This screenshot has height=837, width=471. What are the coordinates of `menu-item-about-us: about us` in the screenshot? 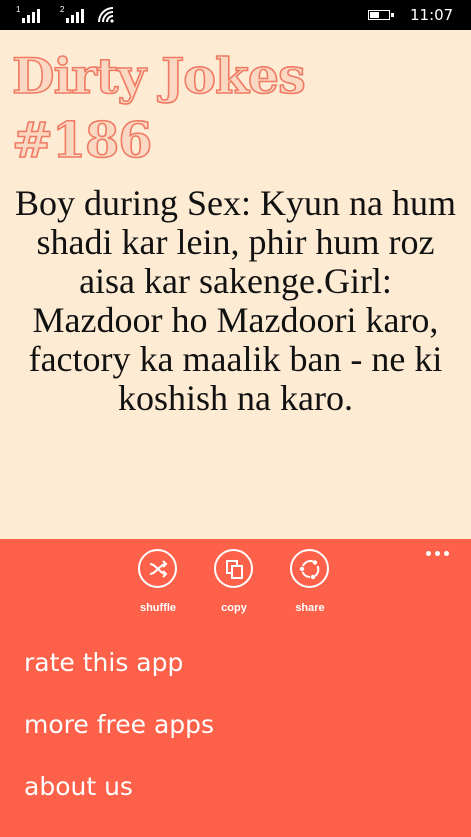 It's located at (78, 786).